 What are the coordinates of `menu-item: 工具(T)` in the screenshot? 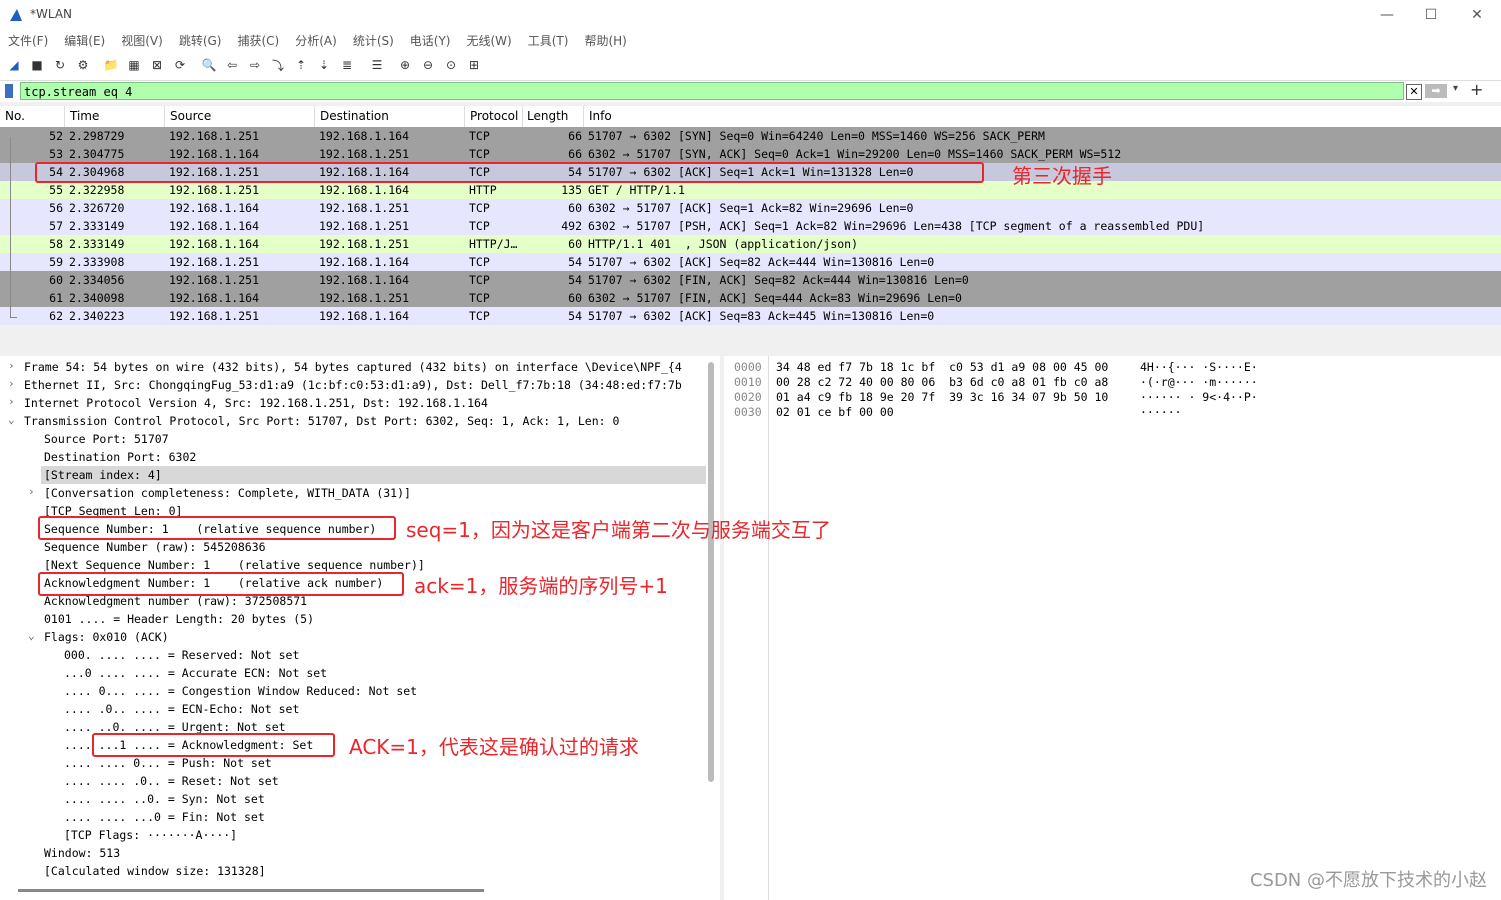 It's located at (548, 41).